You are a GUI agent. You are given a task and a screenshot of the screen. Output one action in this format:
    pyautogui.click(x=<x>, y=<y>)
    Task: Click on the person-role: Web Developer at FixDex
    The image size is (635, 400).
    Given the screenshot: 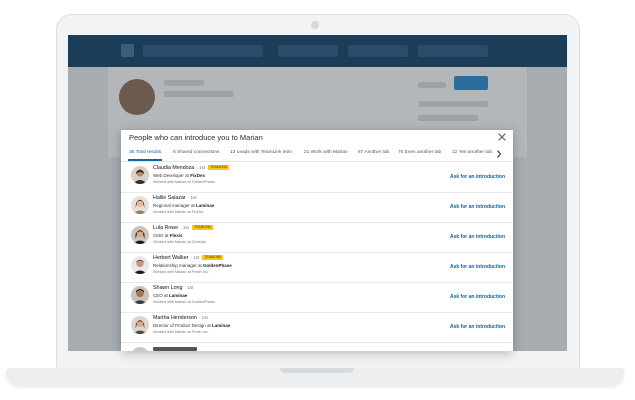 What is the action you would take?
    pyautogui.click(x=179, y=175)
    